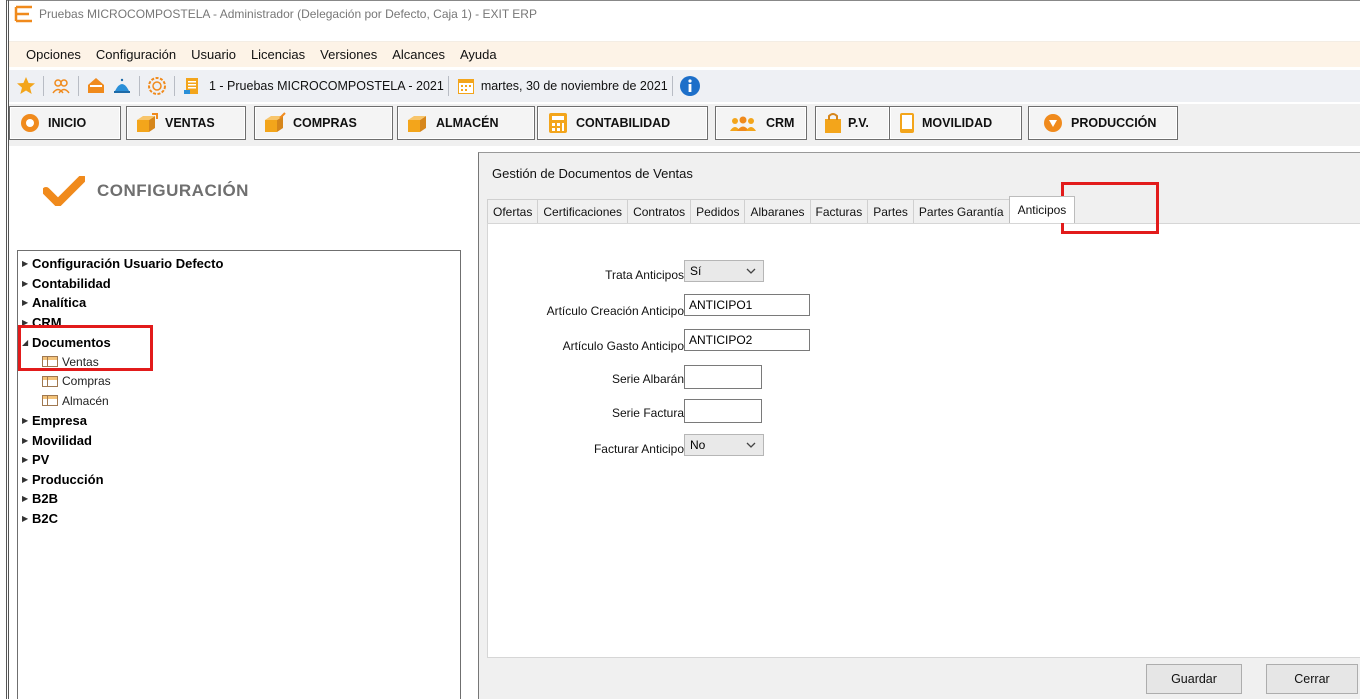 This screenshot has width=1360, height=699. I want to click on tree-item-pv: ▶ PV, so click(239, 460).